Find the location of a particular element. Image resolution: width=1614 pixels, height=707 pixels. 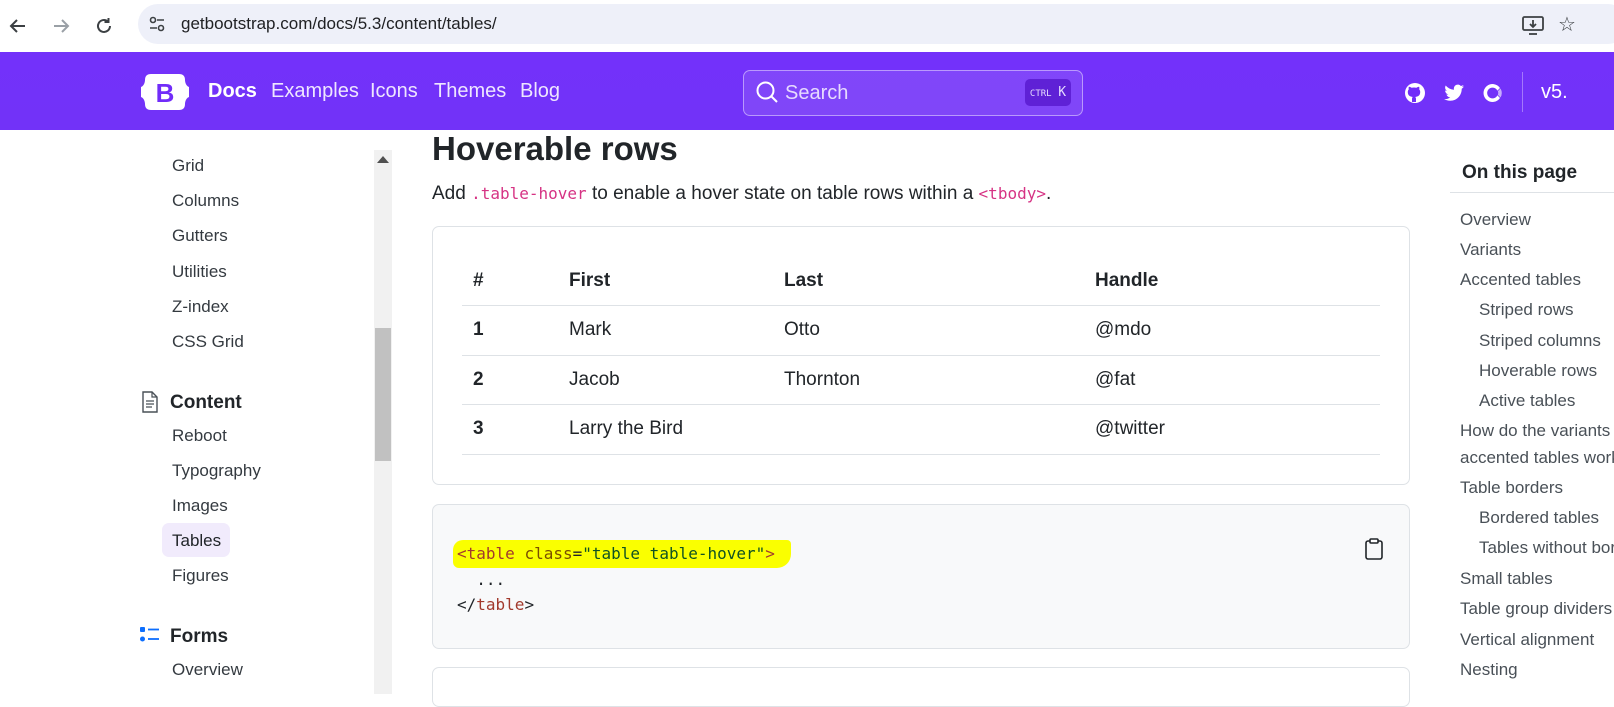

table-header: Handle is located at coordinates (1232, 281).